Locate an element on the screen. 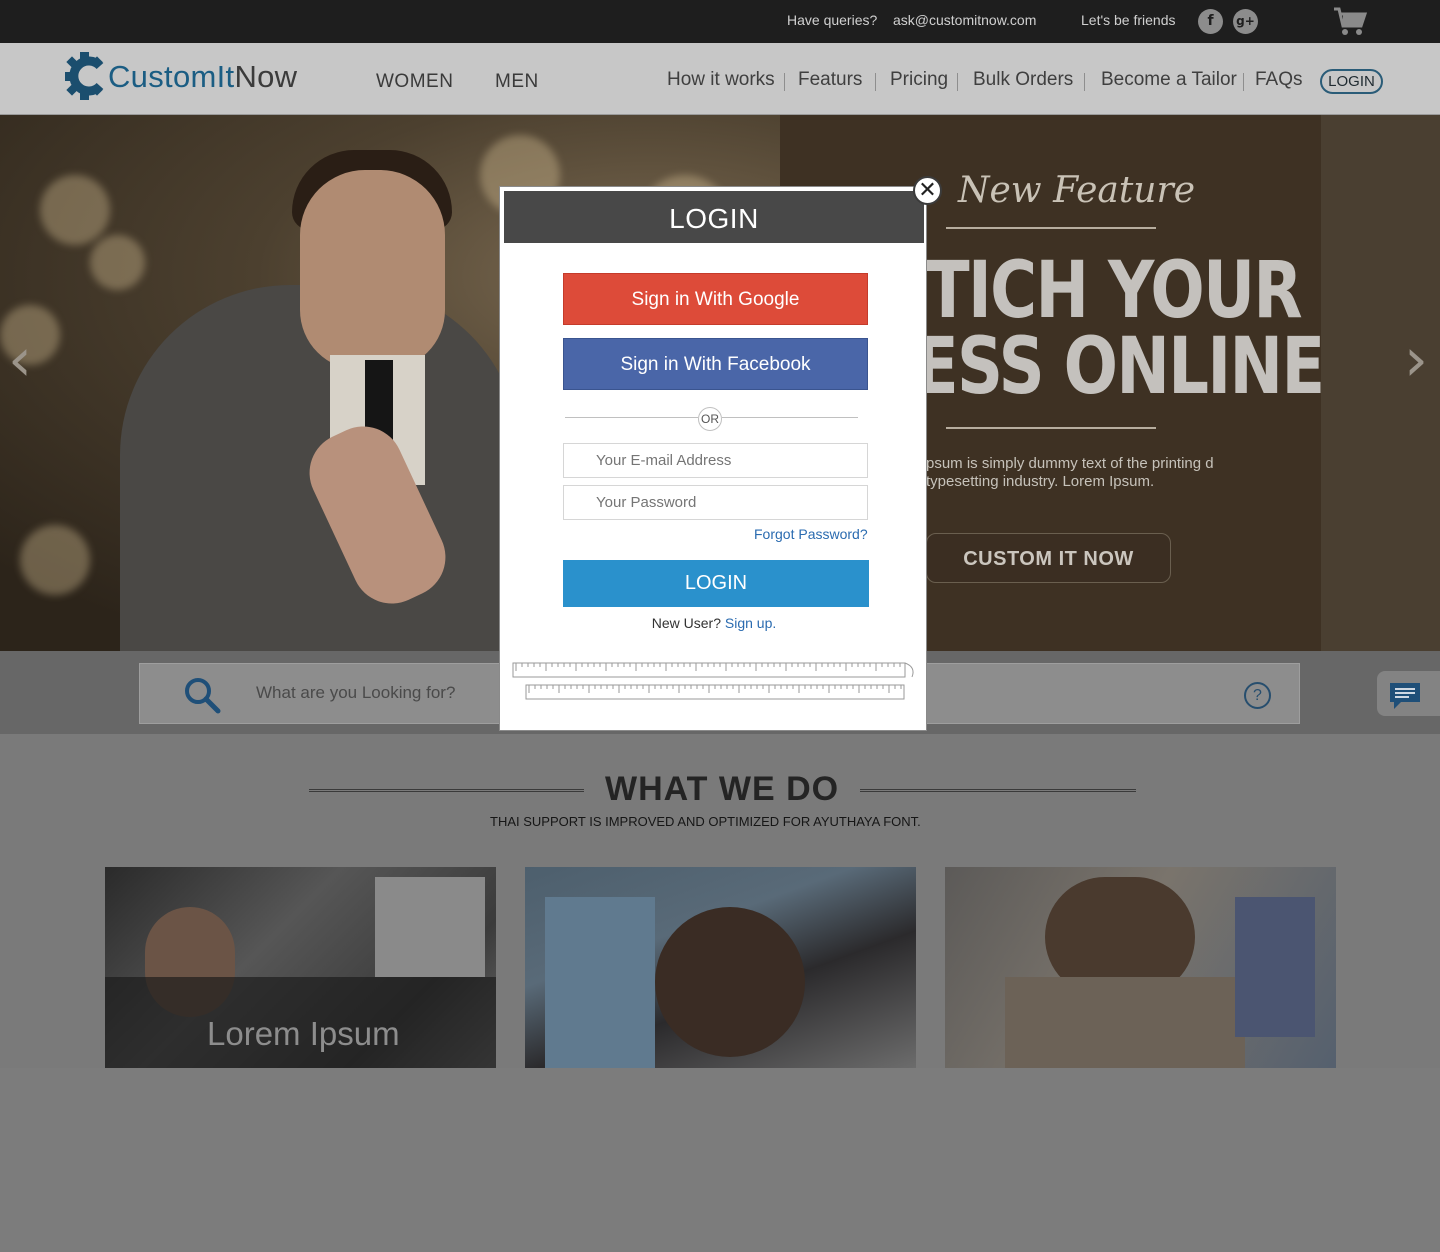 This screenshot has height=1252, width=1440. logo-text-secondary: Now is located at coordinates (266, 76).